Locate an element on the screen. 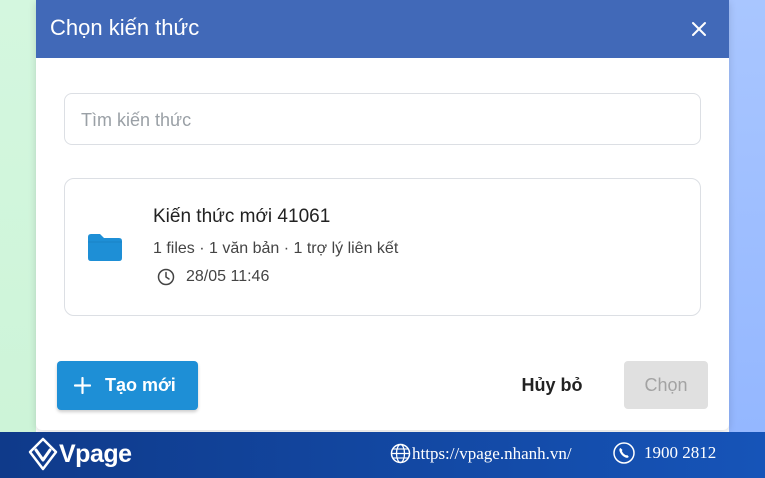 The width and height of the screenshot is (765, 478). choose-button: Chọn is located at coordinates (666, 385).